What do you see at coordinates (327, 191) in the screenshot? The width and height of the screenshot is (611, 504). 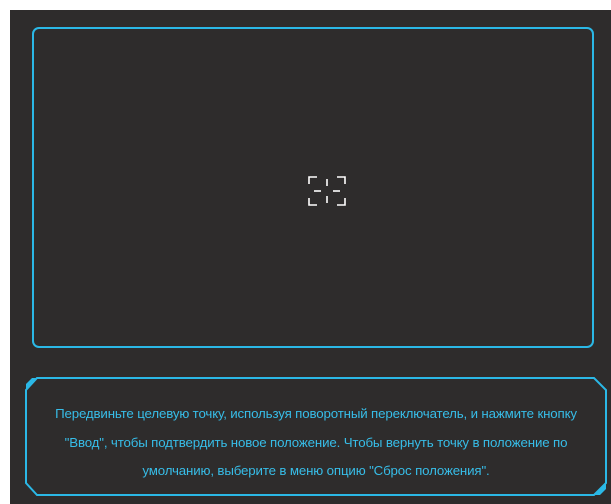 I see `target-crosshair-icon` at bounding box center [327, 191].